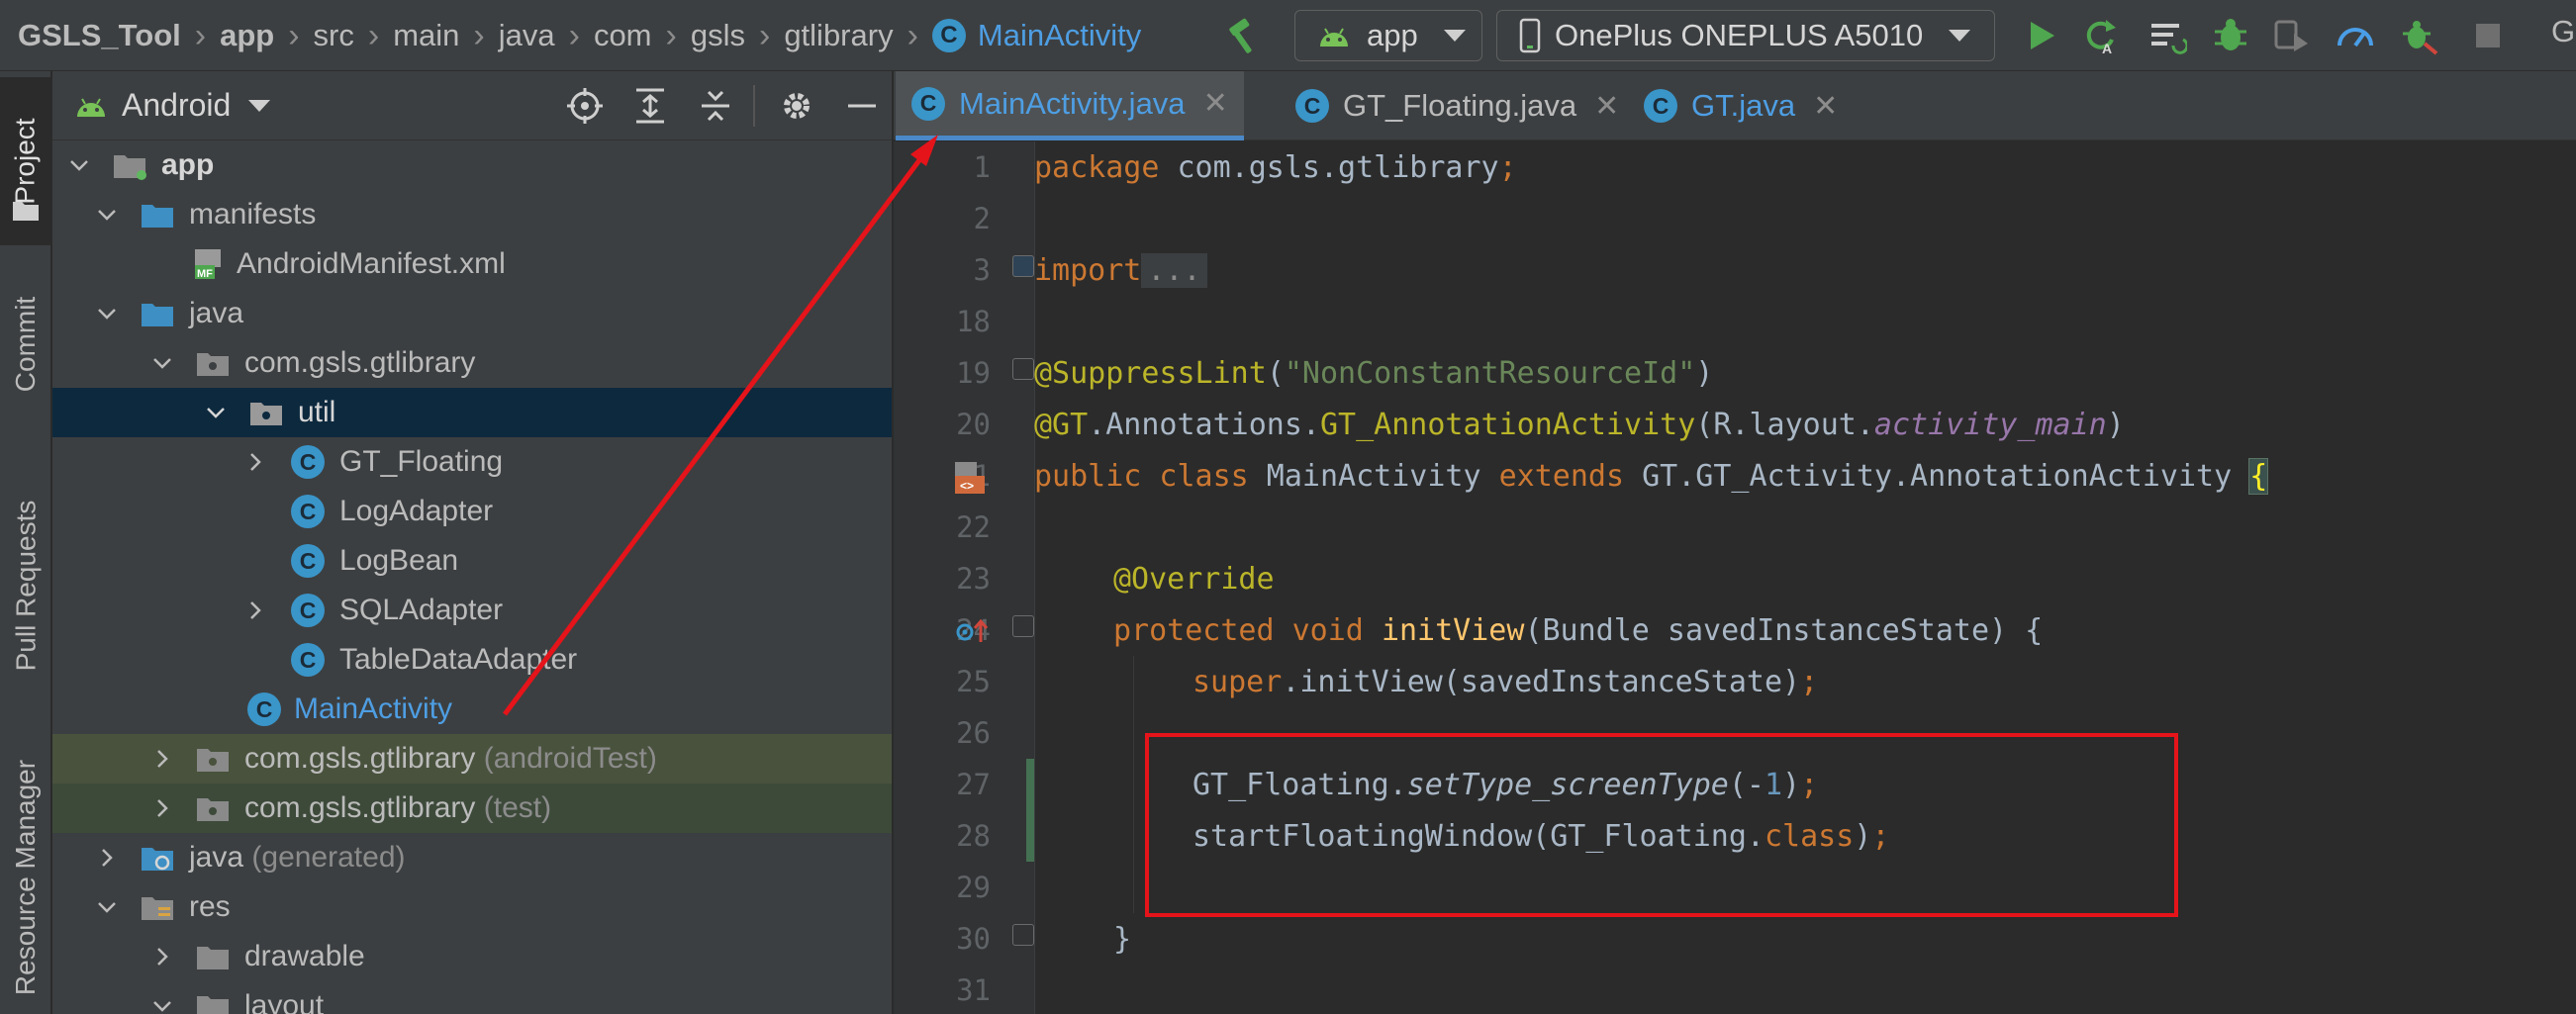 Image resolution: width=2576 pixels, height=1014 pixels. I want to click on code-line-19: @SuppressLint("NonConstantResourceId"), so click(1804, 373).